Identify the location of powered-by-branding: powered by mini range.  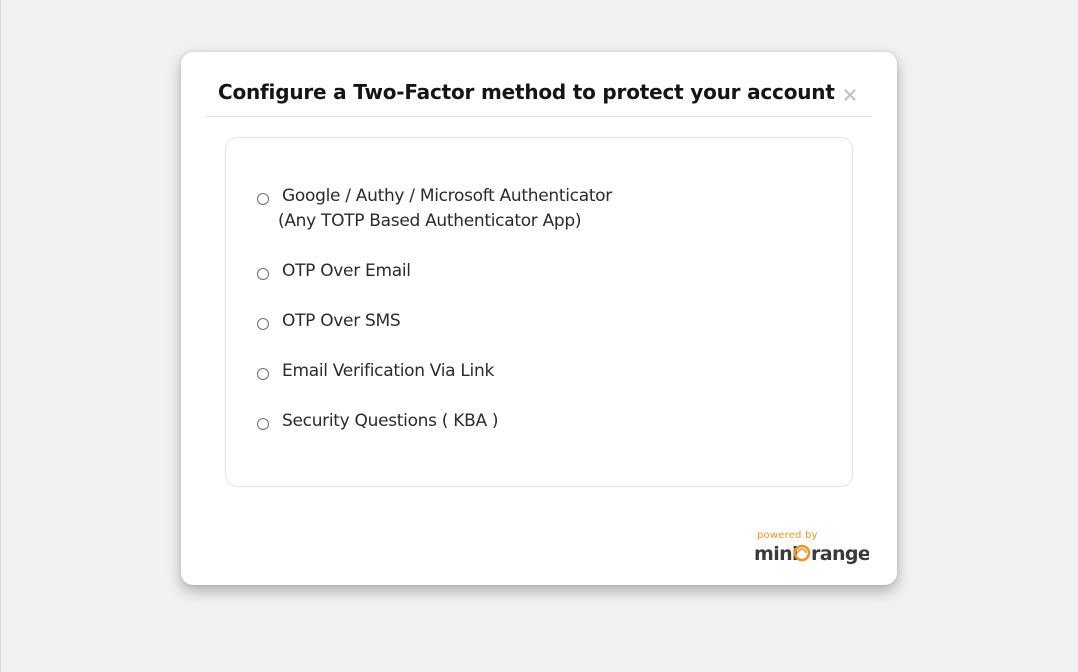
(811, 548).